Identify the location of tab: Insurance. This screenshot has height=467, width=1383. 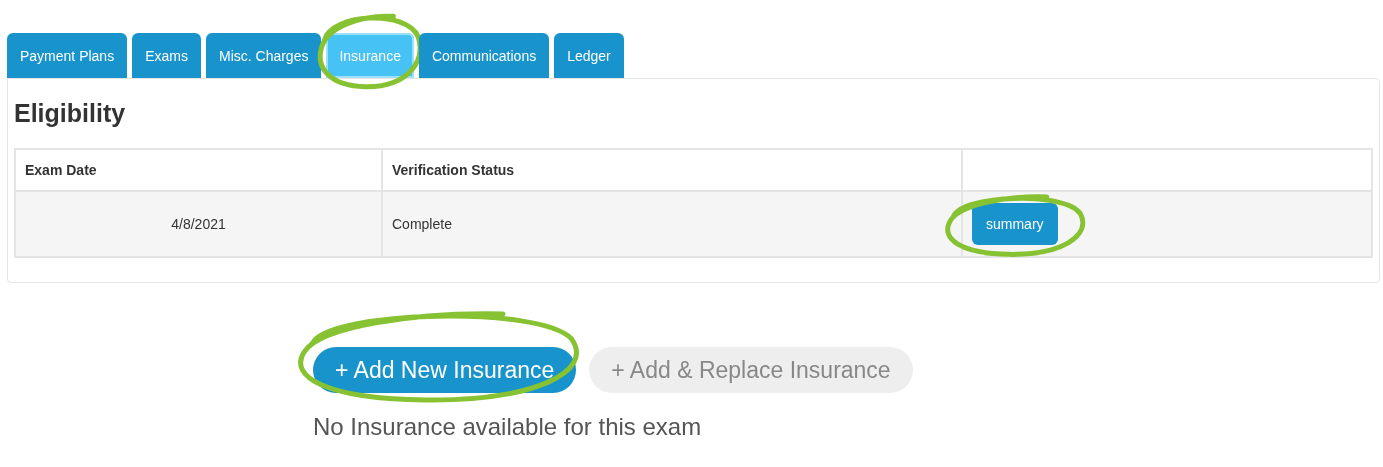
(370, 55).